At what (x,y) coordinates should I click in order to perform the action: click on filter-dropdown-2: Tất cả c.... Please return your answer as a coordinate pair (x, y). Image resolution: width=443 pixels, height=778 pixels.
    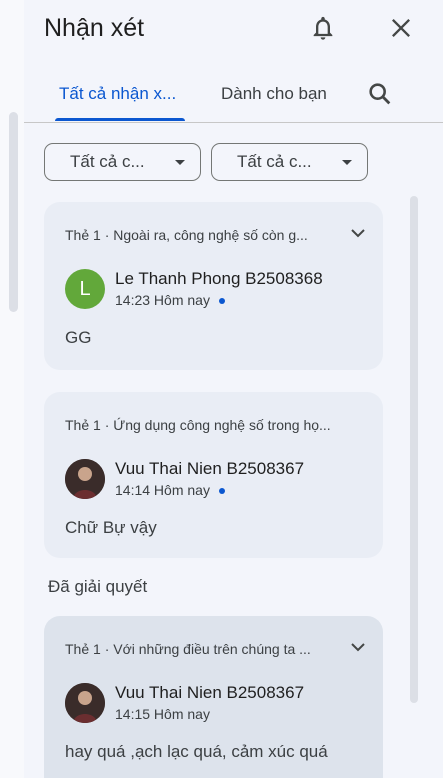
    Looking at the image, I should click on (289, 162).